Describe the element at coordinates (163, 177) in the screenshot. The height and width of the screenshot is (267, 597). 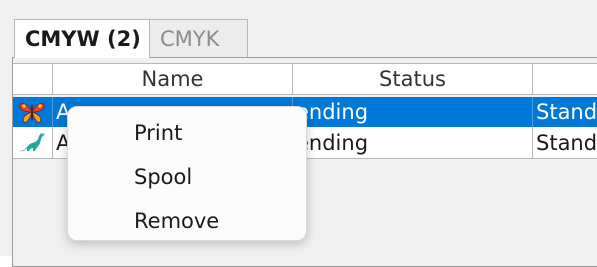
I see `menu-item-spool: Spool` at that location.